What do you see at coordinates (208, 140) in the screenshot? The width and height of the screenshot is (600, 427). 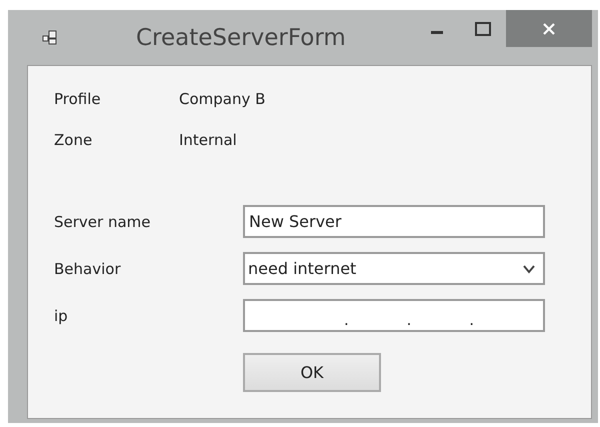 I see `field-value: Internal` at bounding box center [208, 140].